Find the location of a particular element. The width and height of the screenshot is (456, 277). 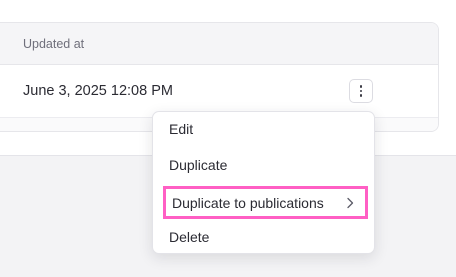

column-header-updated-at: Updated at is located at coordinates (42, 44).